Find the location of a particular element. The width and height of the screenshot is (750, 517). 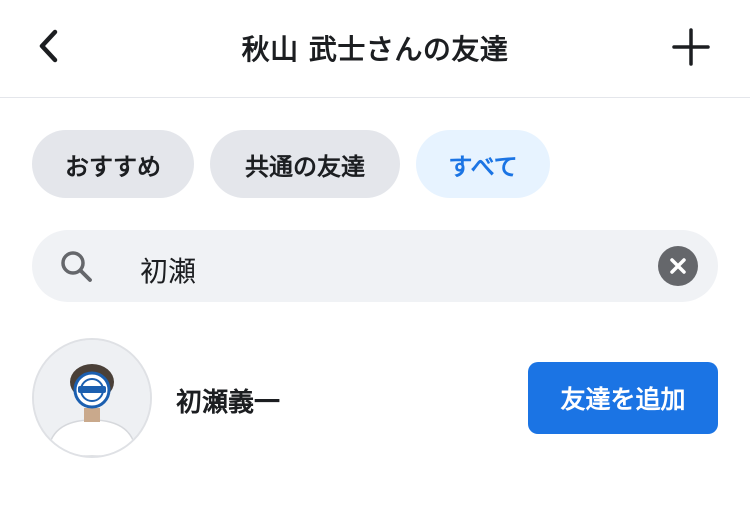

avatar-image is located at coordinates (92, 398).